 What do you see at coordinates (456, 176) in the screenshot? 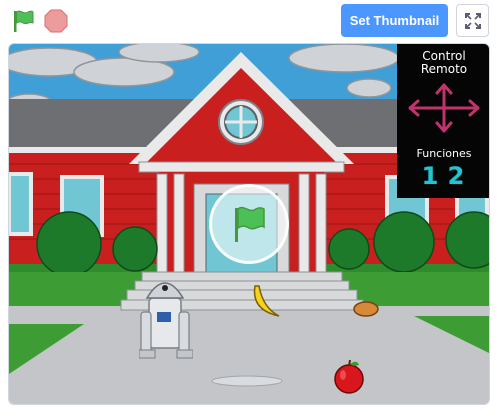
I see `function-2-button: 2` at bounding box center [456, 176].